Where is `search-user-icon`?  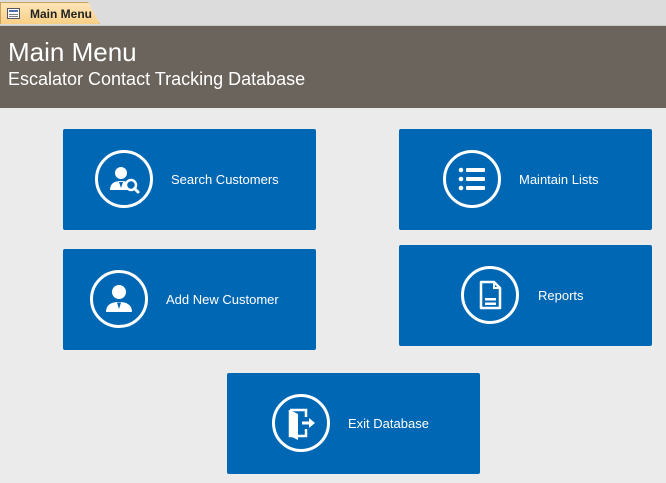 search-user-icon is located at coordinates (124, 179).